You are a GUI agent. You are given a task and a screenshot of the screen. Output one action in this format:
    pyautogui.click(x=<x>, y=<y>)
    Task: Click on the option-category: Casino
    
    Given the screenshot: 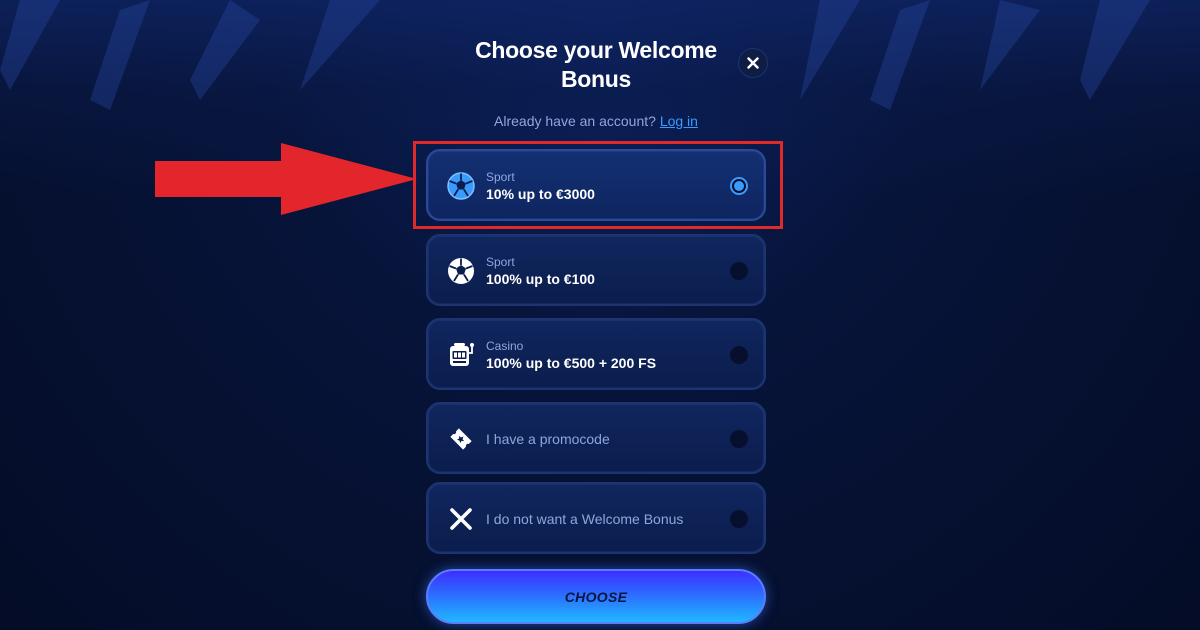 What is the action you would take?
    pyautogui.click(x=505, y=346)
    